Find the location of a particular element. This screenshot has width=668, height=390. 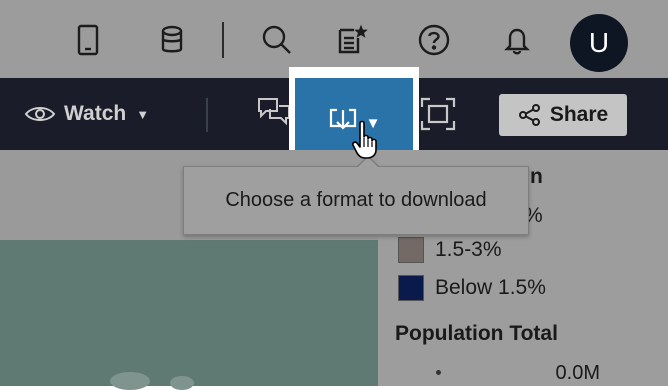

legend-item-label: Below 1.5% is located at coordinates (490, 287).